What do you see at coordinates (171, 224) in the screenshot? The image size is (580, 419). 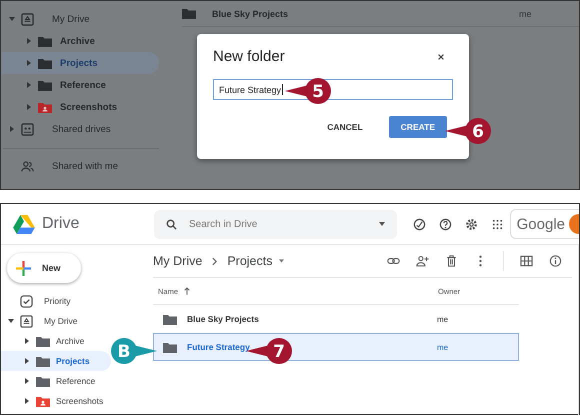 I see `search-icon` at bounding box center [171, 224].